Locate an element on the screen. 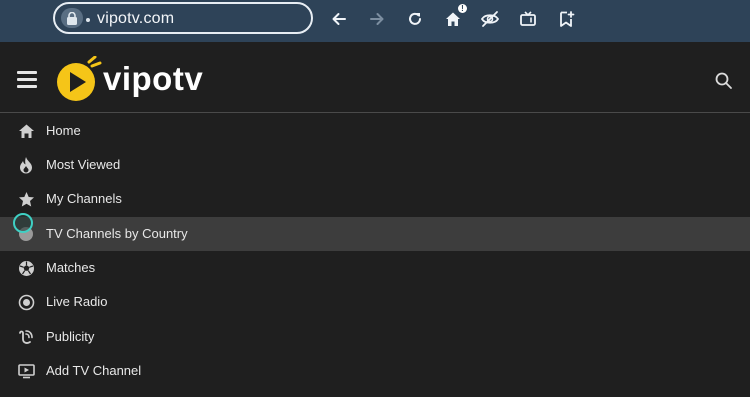 This screenshot has width=750, height=397. nav-item-label: Add TV Channel is located at coordinates (94, 370).